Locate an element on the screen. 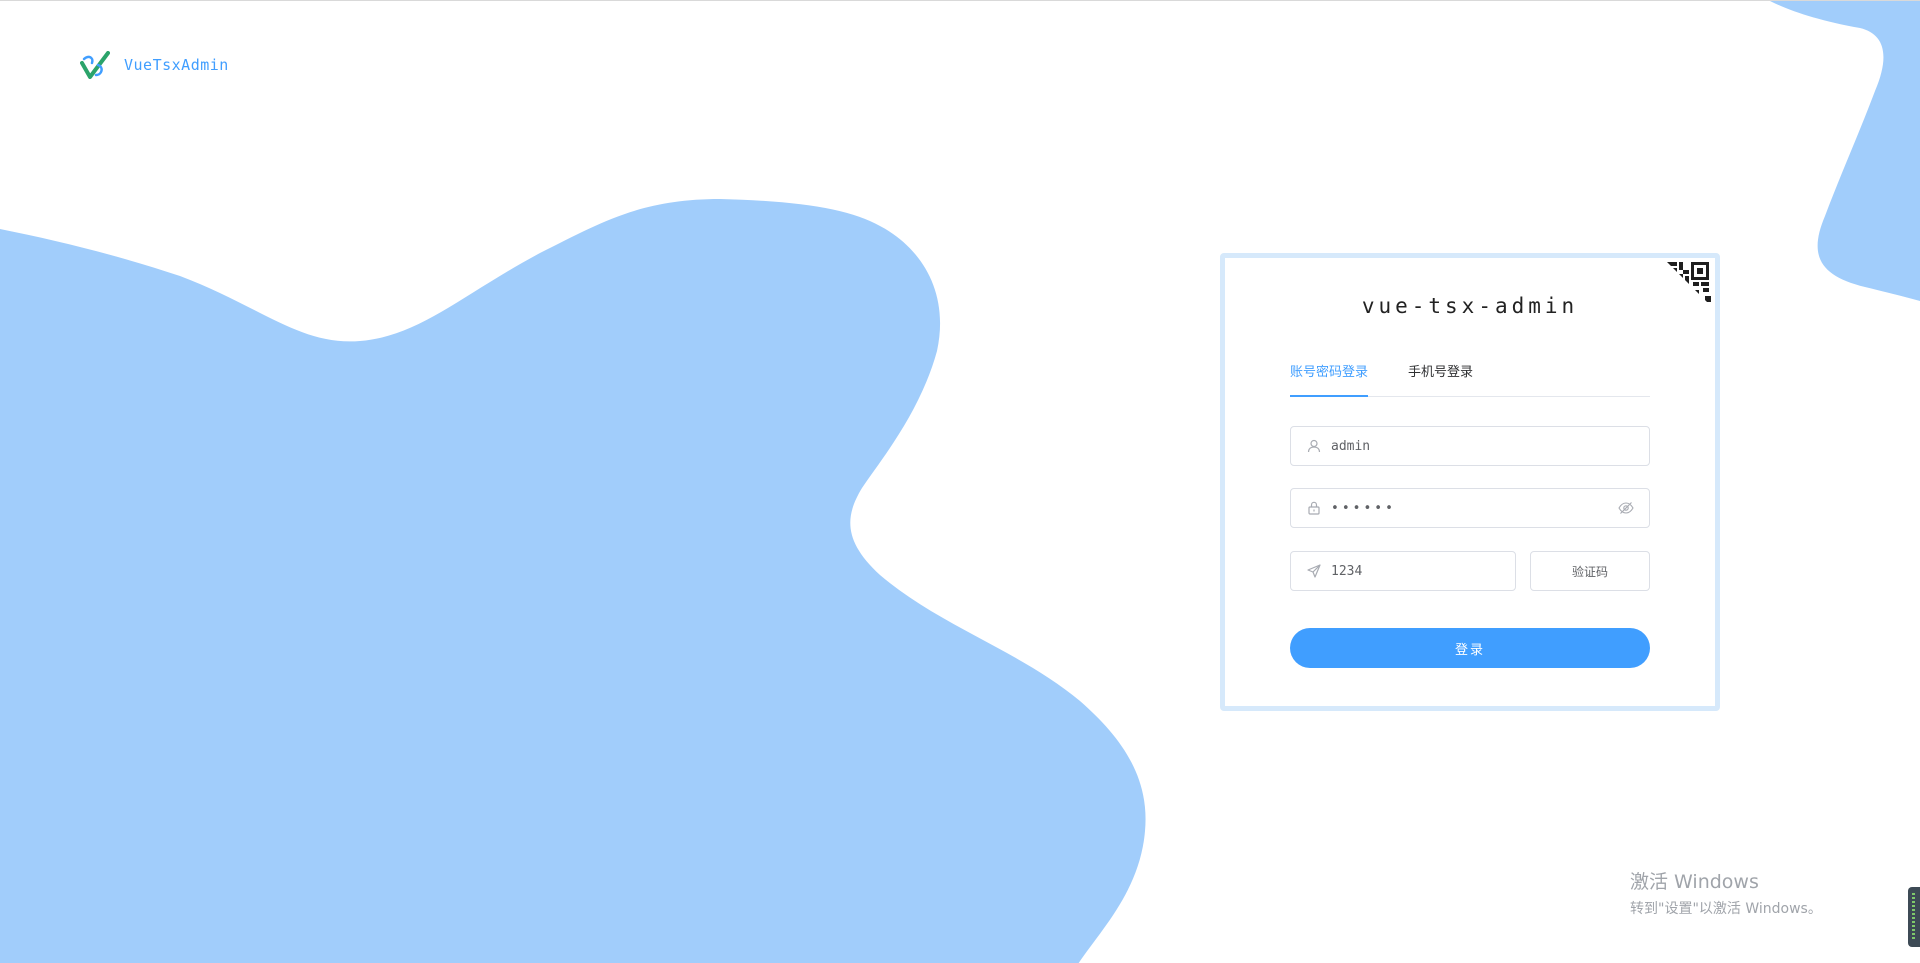 The width and height of the screenshot is (1920, 963). login-tabs: 账号密码登录 手机号登录 is located at coordinates (1470, 377).